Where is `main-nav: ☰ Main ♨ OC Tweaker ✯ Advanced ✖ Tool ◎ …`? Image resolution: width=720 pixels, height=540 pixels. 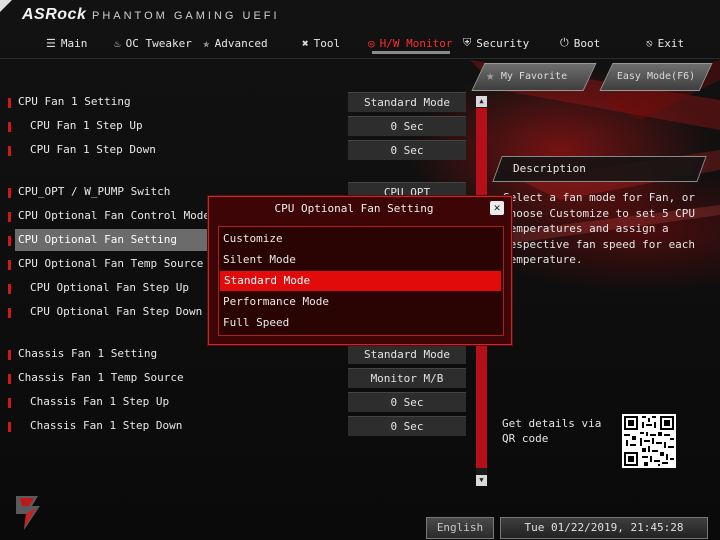
main-nav: ☰ Main ♨ OC Tweaker ✯ Advanced ✖ Tool ◎ … is located at coordinates (360, 43).